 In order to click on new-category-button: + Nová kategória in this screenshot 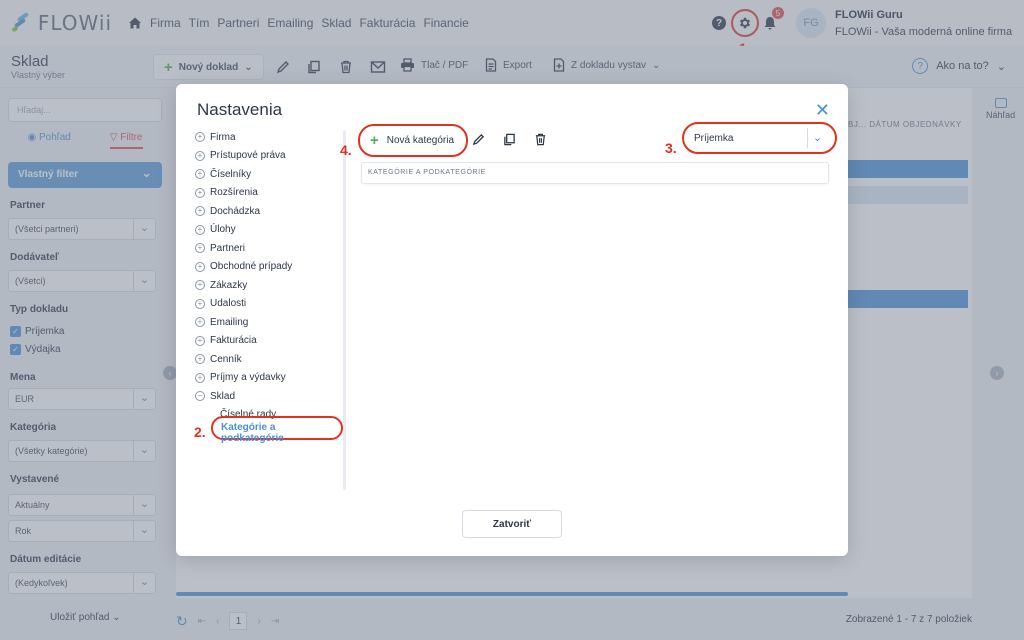, I will do `click(413, 140)`.